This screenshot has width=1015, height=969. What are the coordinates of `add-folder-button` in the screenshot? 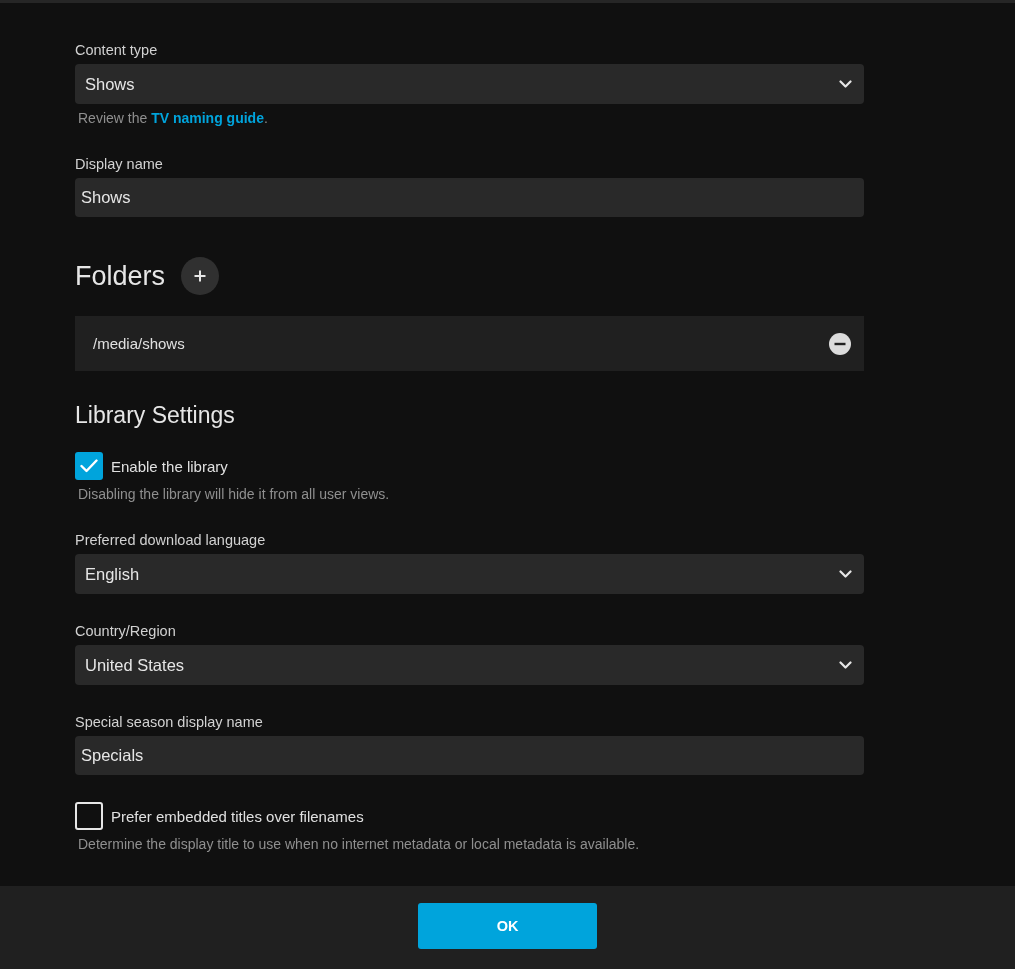 It's located at (200, 276).